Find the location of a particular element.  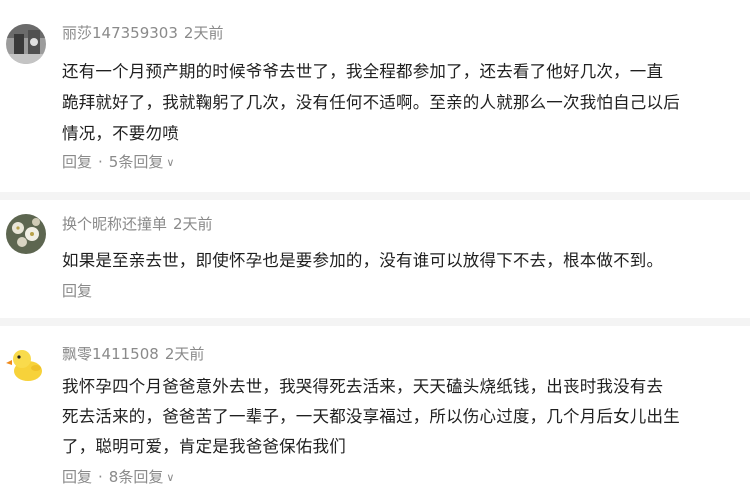

view-replies-button: 8条回复 ∨ is located at coordinates (142, 477).